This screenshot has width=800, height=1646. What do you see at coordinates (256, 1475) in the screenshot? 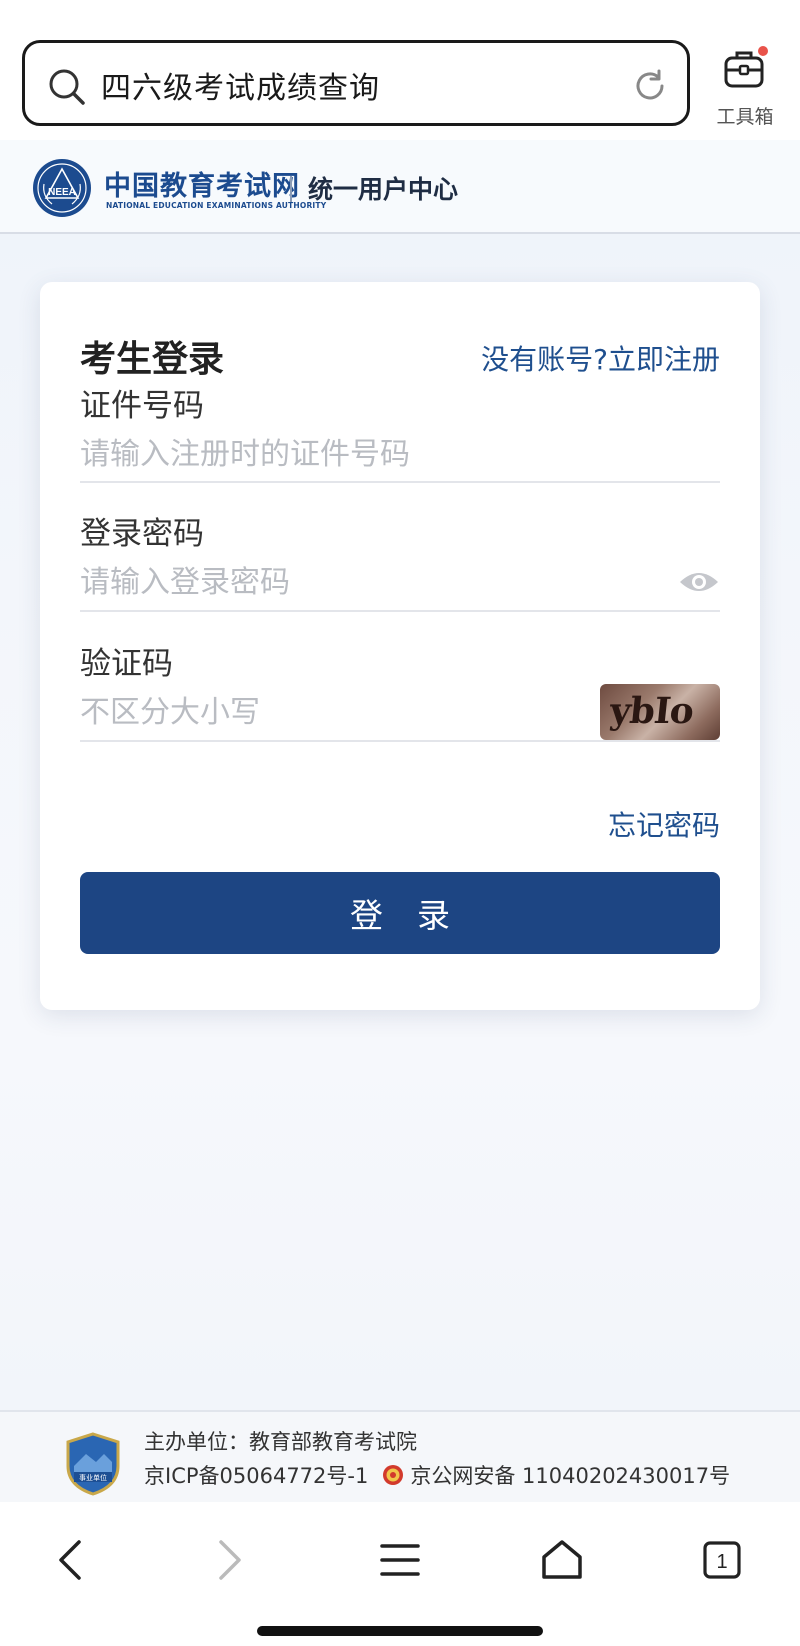
I see `icp-number: 京ICP备05064772号-1` at bounding box center [256, 1475].